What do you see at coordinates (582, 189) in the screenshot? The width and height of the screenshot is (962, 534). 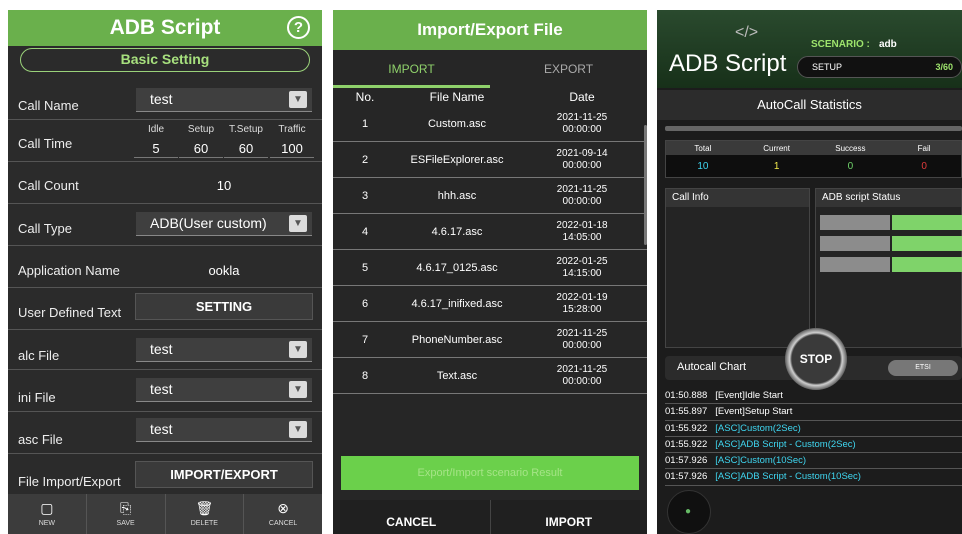 I see `file-date-day: 2021-11-25` at bounding box center [582, 189].